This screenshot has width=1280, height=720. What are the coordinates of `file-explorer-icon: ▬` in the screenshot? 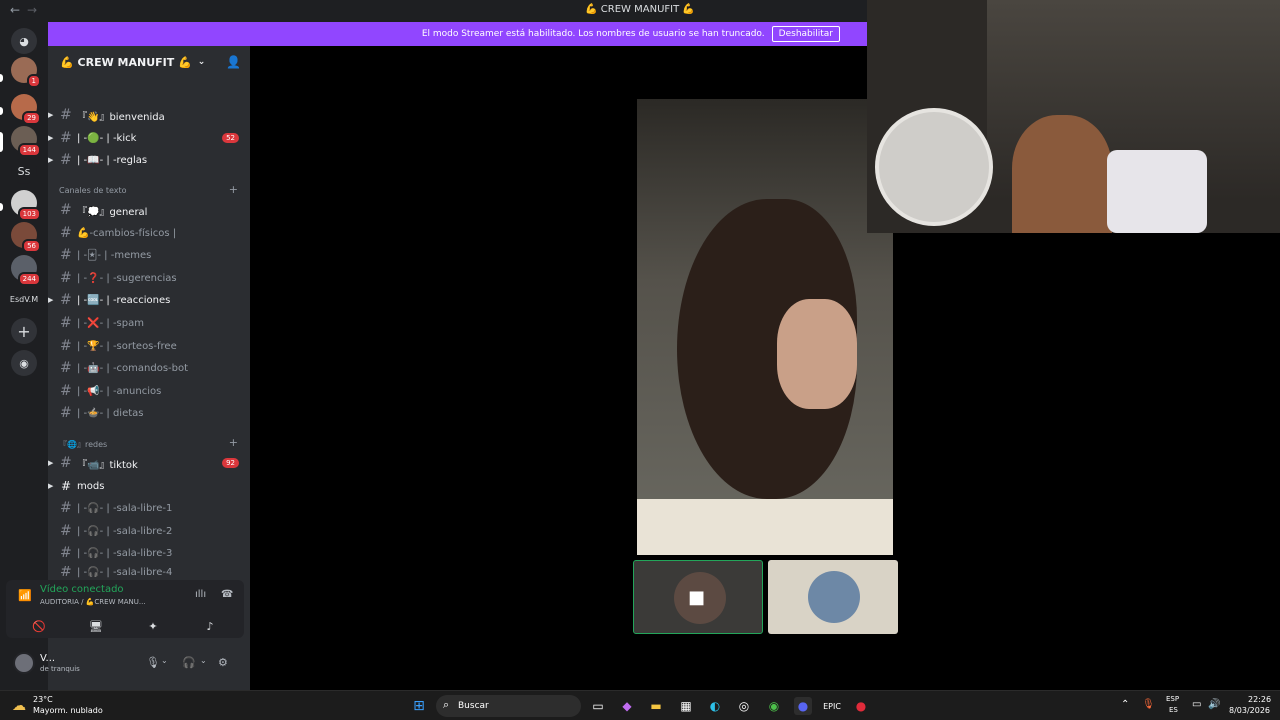 It's located at (656, 706).